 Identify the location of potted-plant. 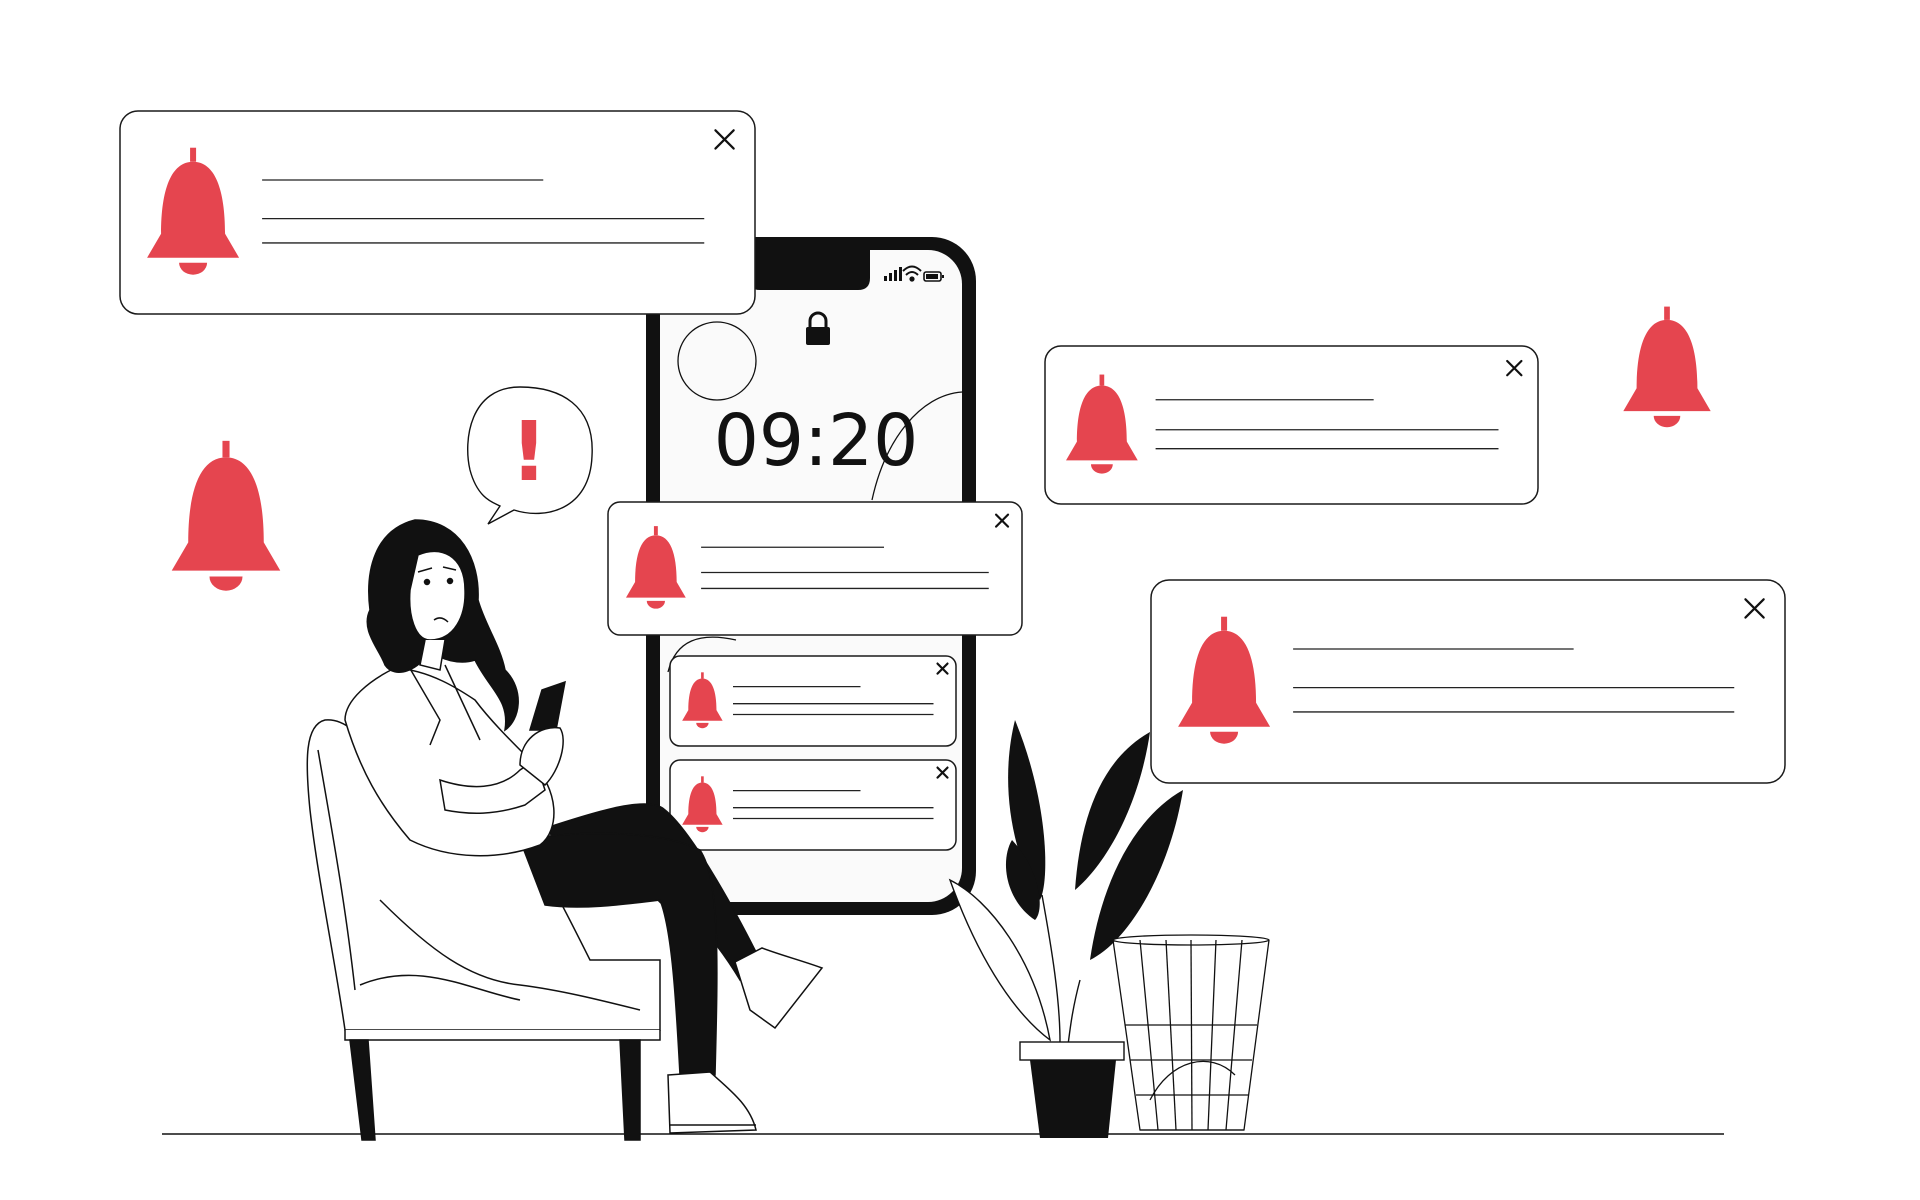
(1065, 929).